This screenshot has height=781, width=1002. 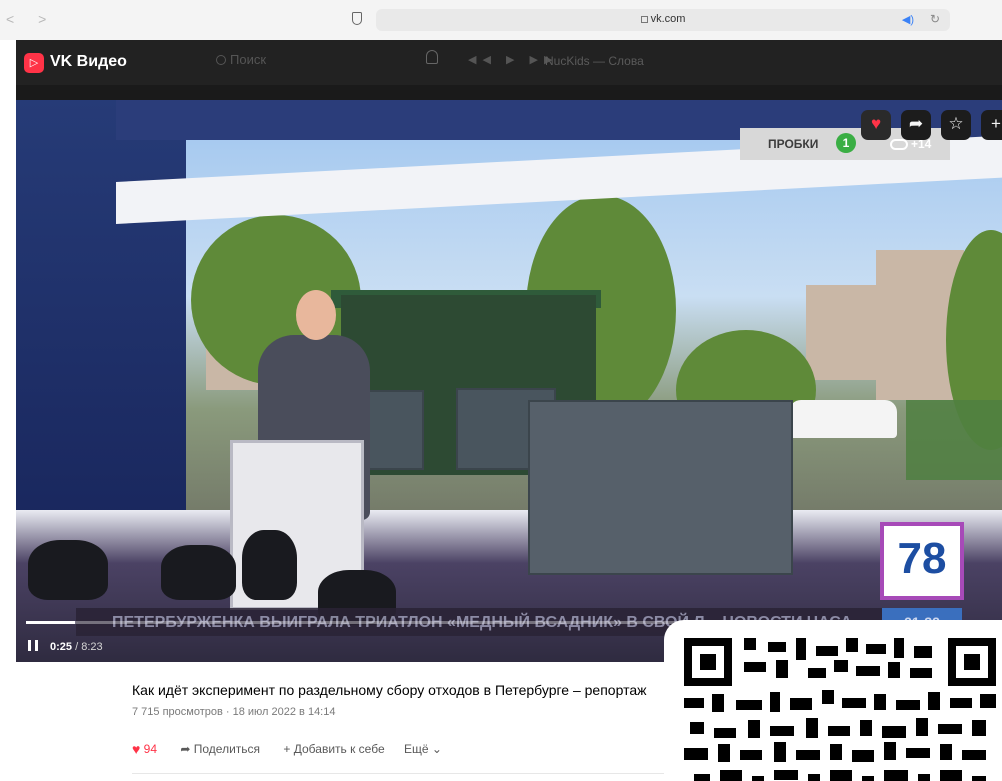 I want to click on qr-code, so click(x=833, y=700).